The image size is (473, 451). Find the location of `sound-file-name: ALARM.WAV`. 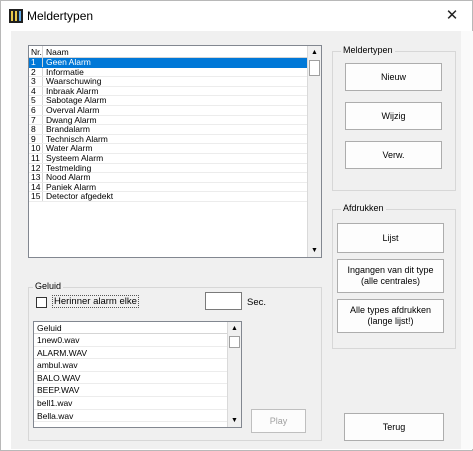

sound-file-name: ALARM.WAV is located at coordinates (62, 352).